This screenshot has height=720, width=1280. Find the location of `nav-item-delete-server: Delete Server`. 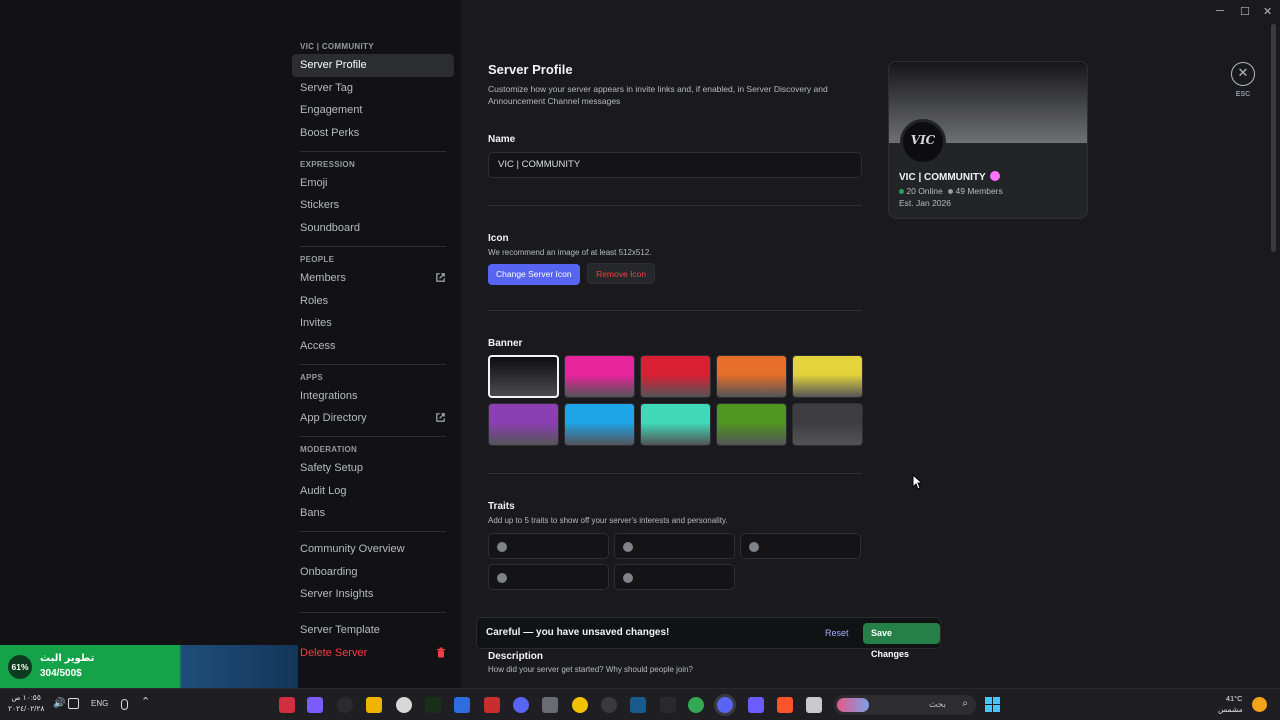

nav-item-delete-server: Delete Server is located at coordinates (373, 653).